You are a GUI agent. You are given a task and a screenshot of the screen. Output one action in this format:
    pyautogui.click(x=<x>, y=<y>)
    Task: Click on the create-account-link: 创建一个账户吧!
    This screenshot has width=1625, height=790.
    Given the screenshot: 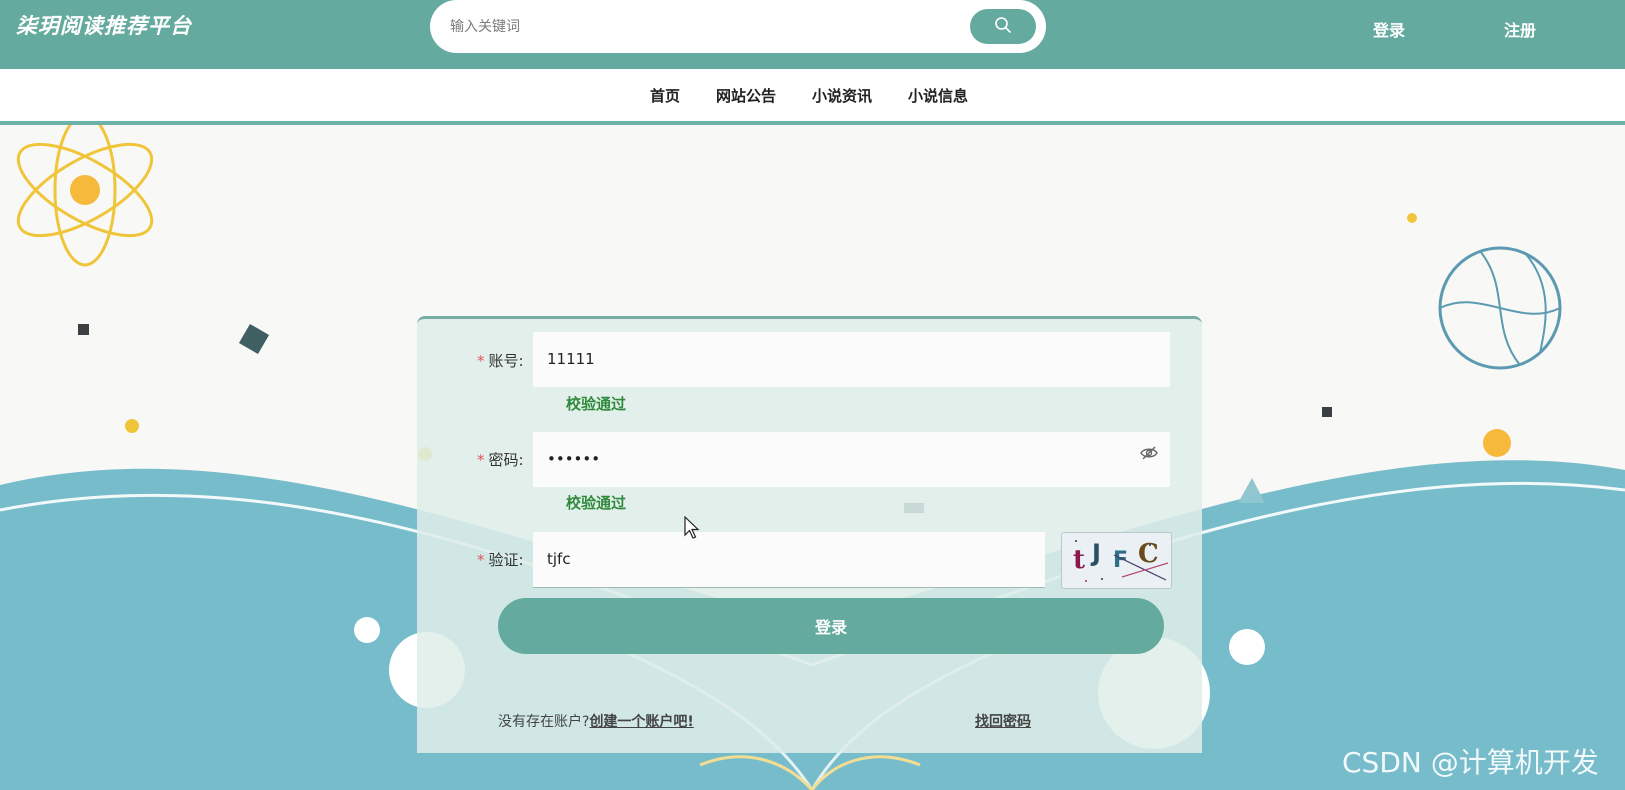 What is the action you would take?
    pyautogui.click(x=641, y=722)
    